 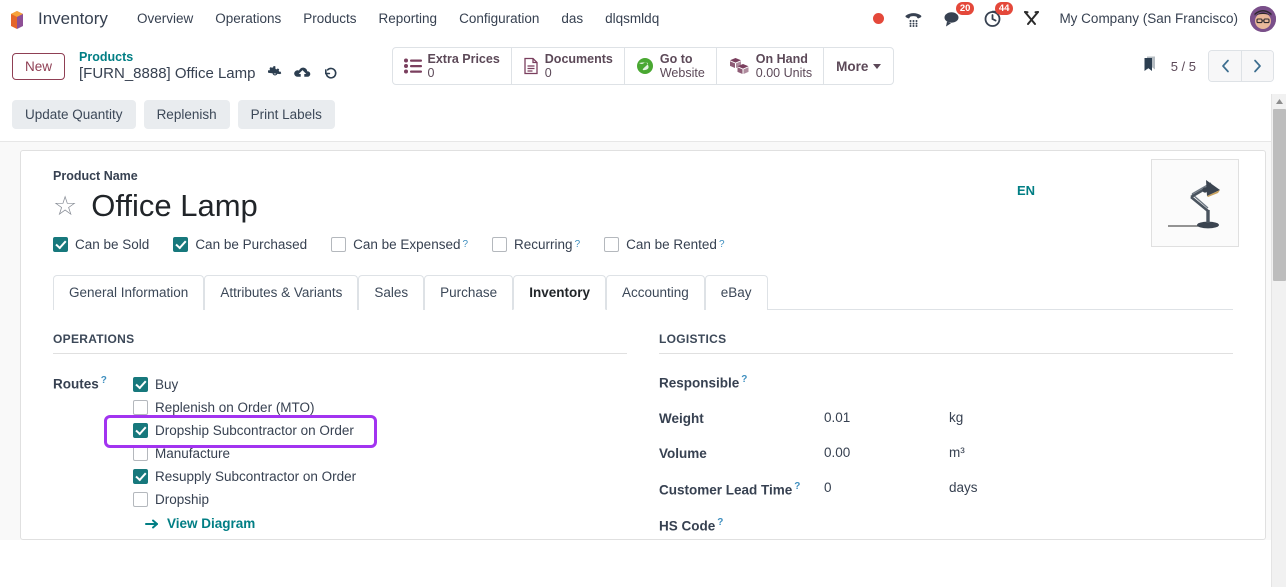 What do you see at coordinates (140, 431) in the screenshot?
I see `route-dropship-subcontractor-on-order-checkbox` at bounding box center [140, 431].